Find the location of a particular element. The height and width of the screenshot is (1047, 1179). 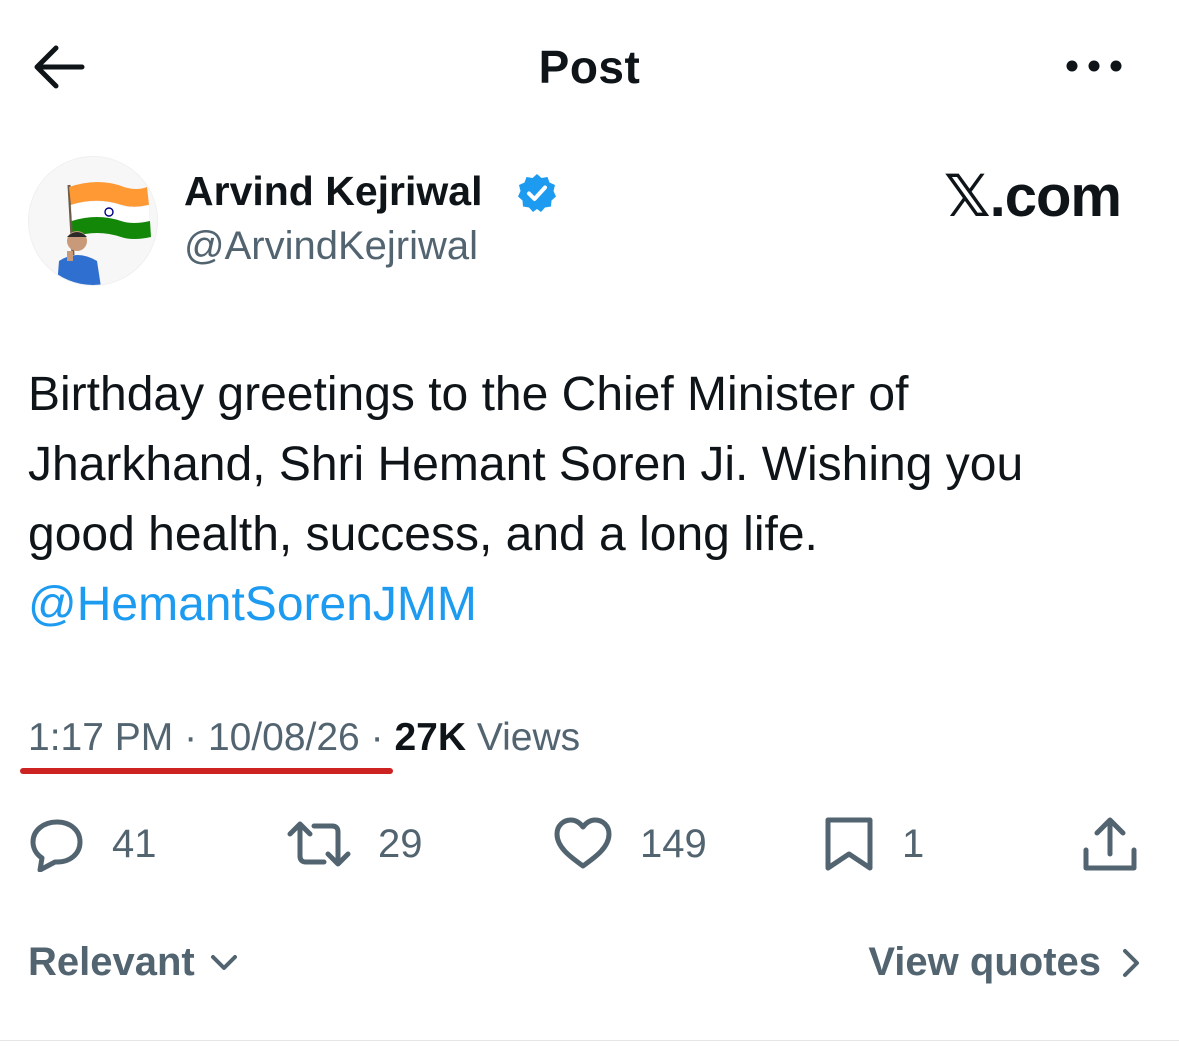

post-meta: 1:17 PM · 10/08/26 · 27K Views is located at coordinates (304, 738).